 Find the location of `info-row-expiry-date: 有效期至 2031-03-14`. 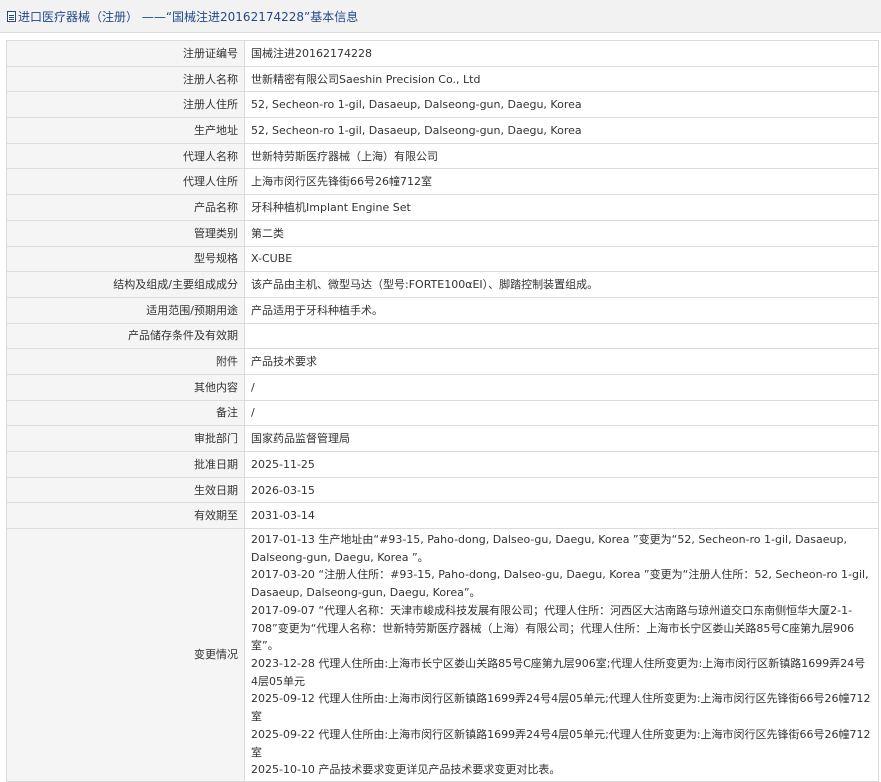

info-row-expiry-date: 有效期至 2031-03-14 is located at coordinates (442, 516).